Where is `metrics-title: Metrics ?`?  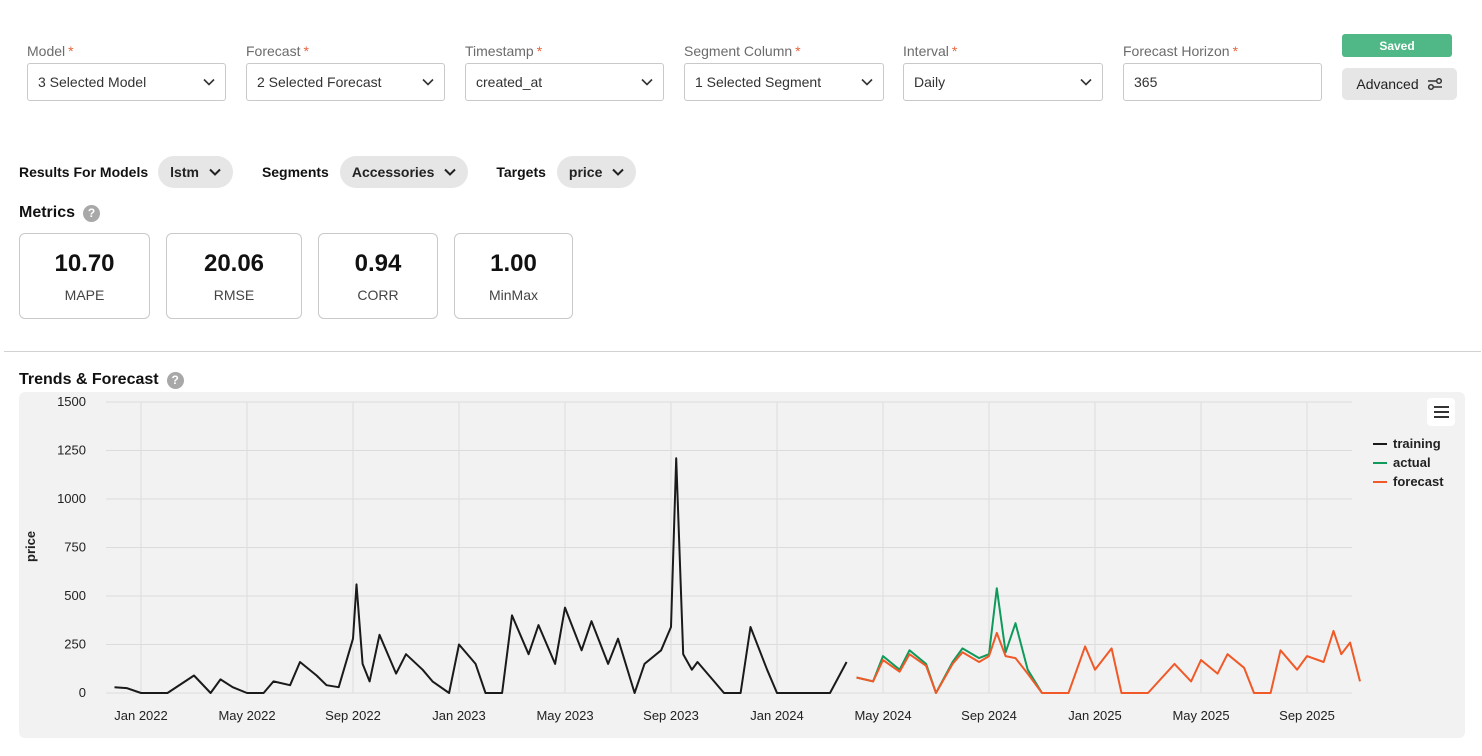 metrics-title: Metrics ? is located at coordinates (60, 213).